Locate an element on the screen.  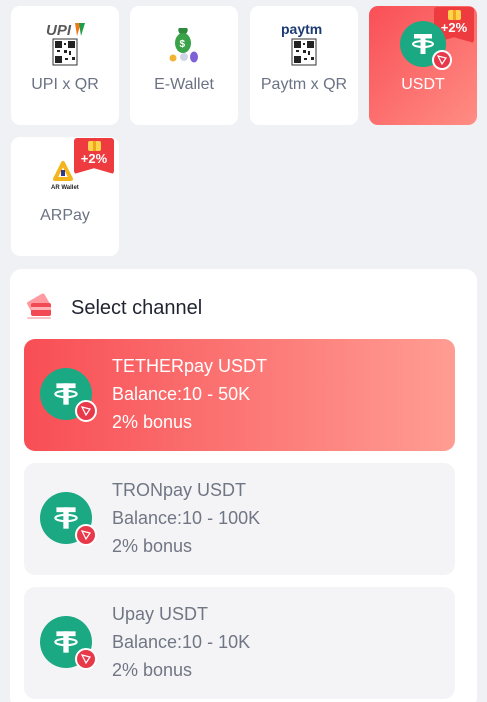
method-usdt: +2% USDT is located at coordinates (423, 65).